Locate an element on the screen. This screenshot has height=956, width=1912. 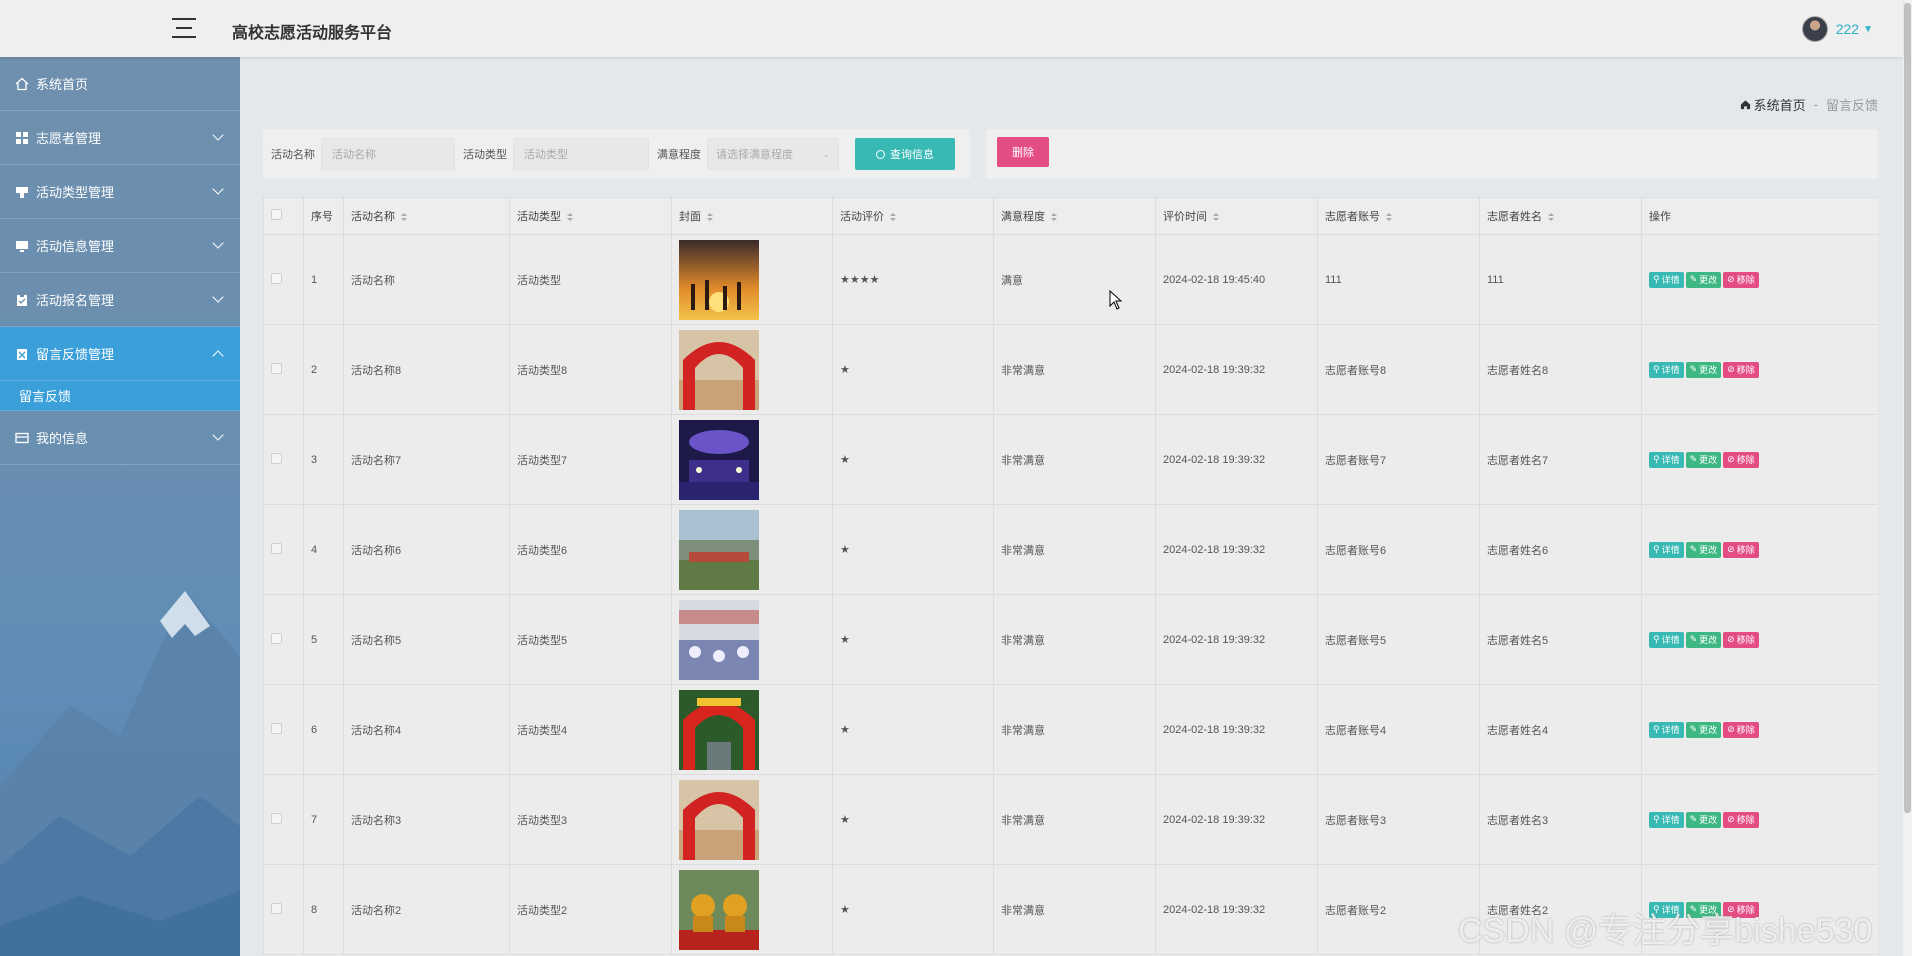
avatar is located at coordinates (1814, 29).